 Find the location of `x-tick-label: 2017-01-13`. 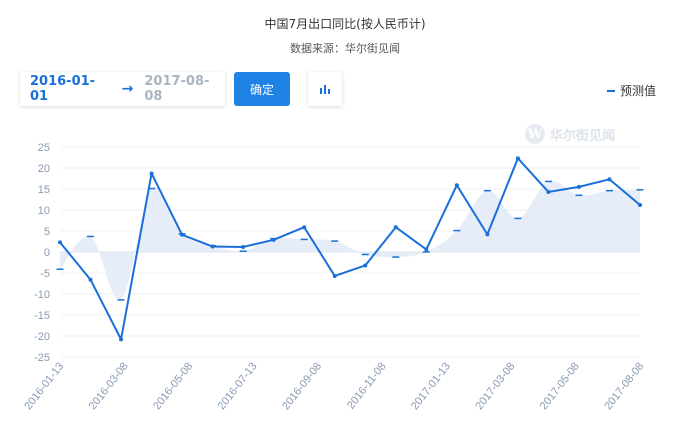

x-tick-label: 2017-01-13 is located at coordinates (431, 386).